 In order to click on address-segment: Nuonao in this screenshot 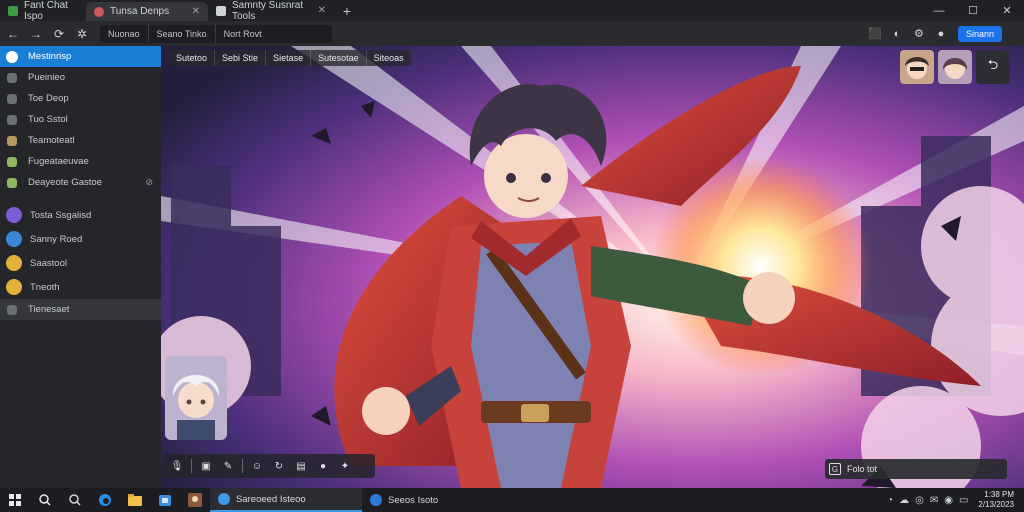, I will do `click(124, 34)`.